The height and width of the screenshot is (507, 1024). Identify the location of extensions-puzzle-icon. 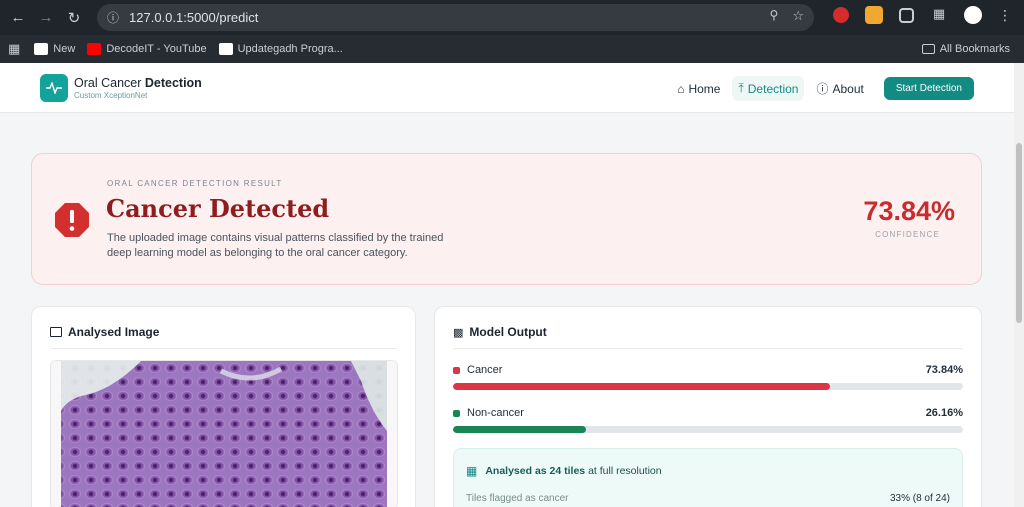
(906, 15).